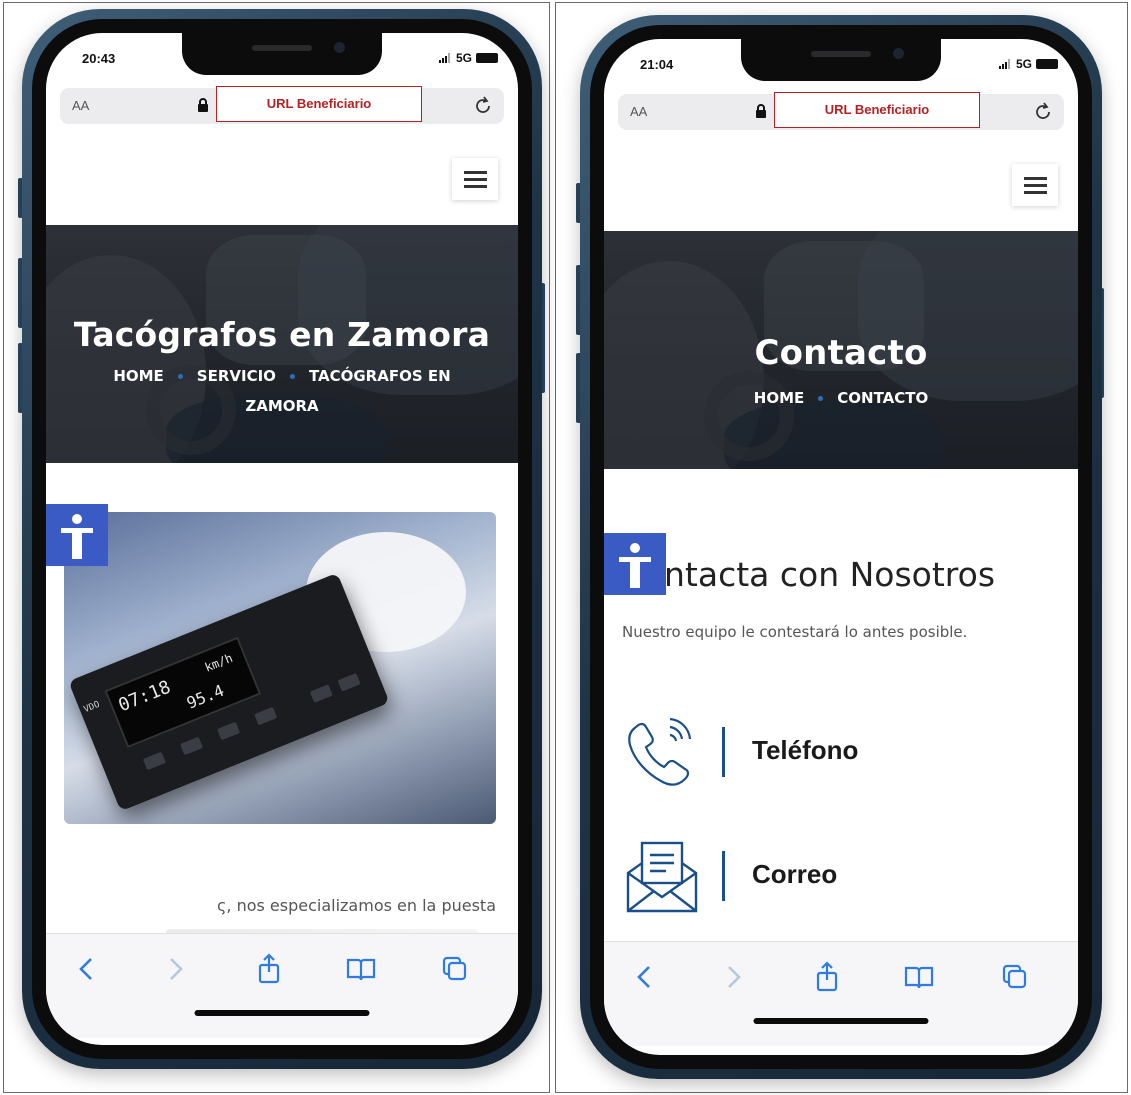 Image resolution: width=1131 pixels, height=1095 pixels. Describe the element at coordinates (236, 376) in the screenshot. I see `breadcrumb-servicio: SERVICIO` at that location.